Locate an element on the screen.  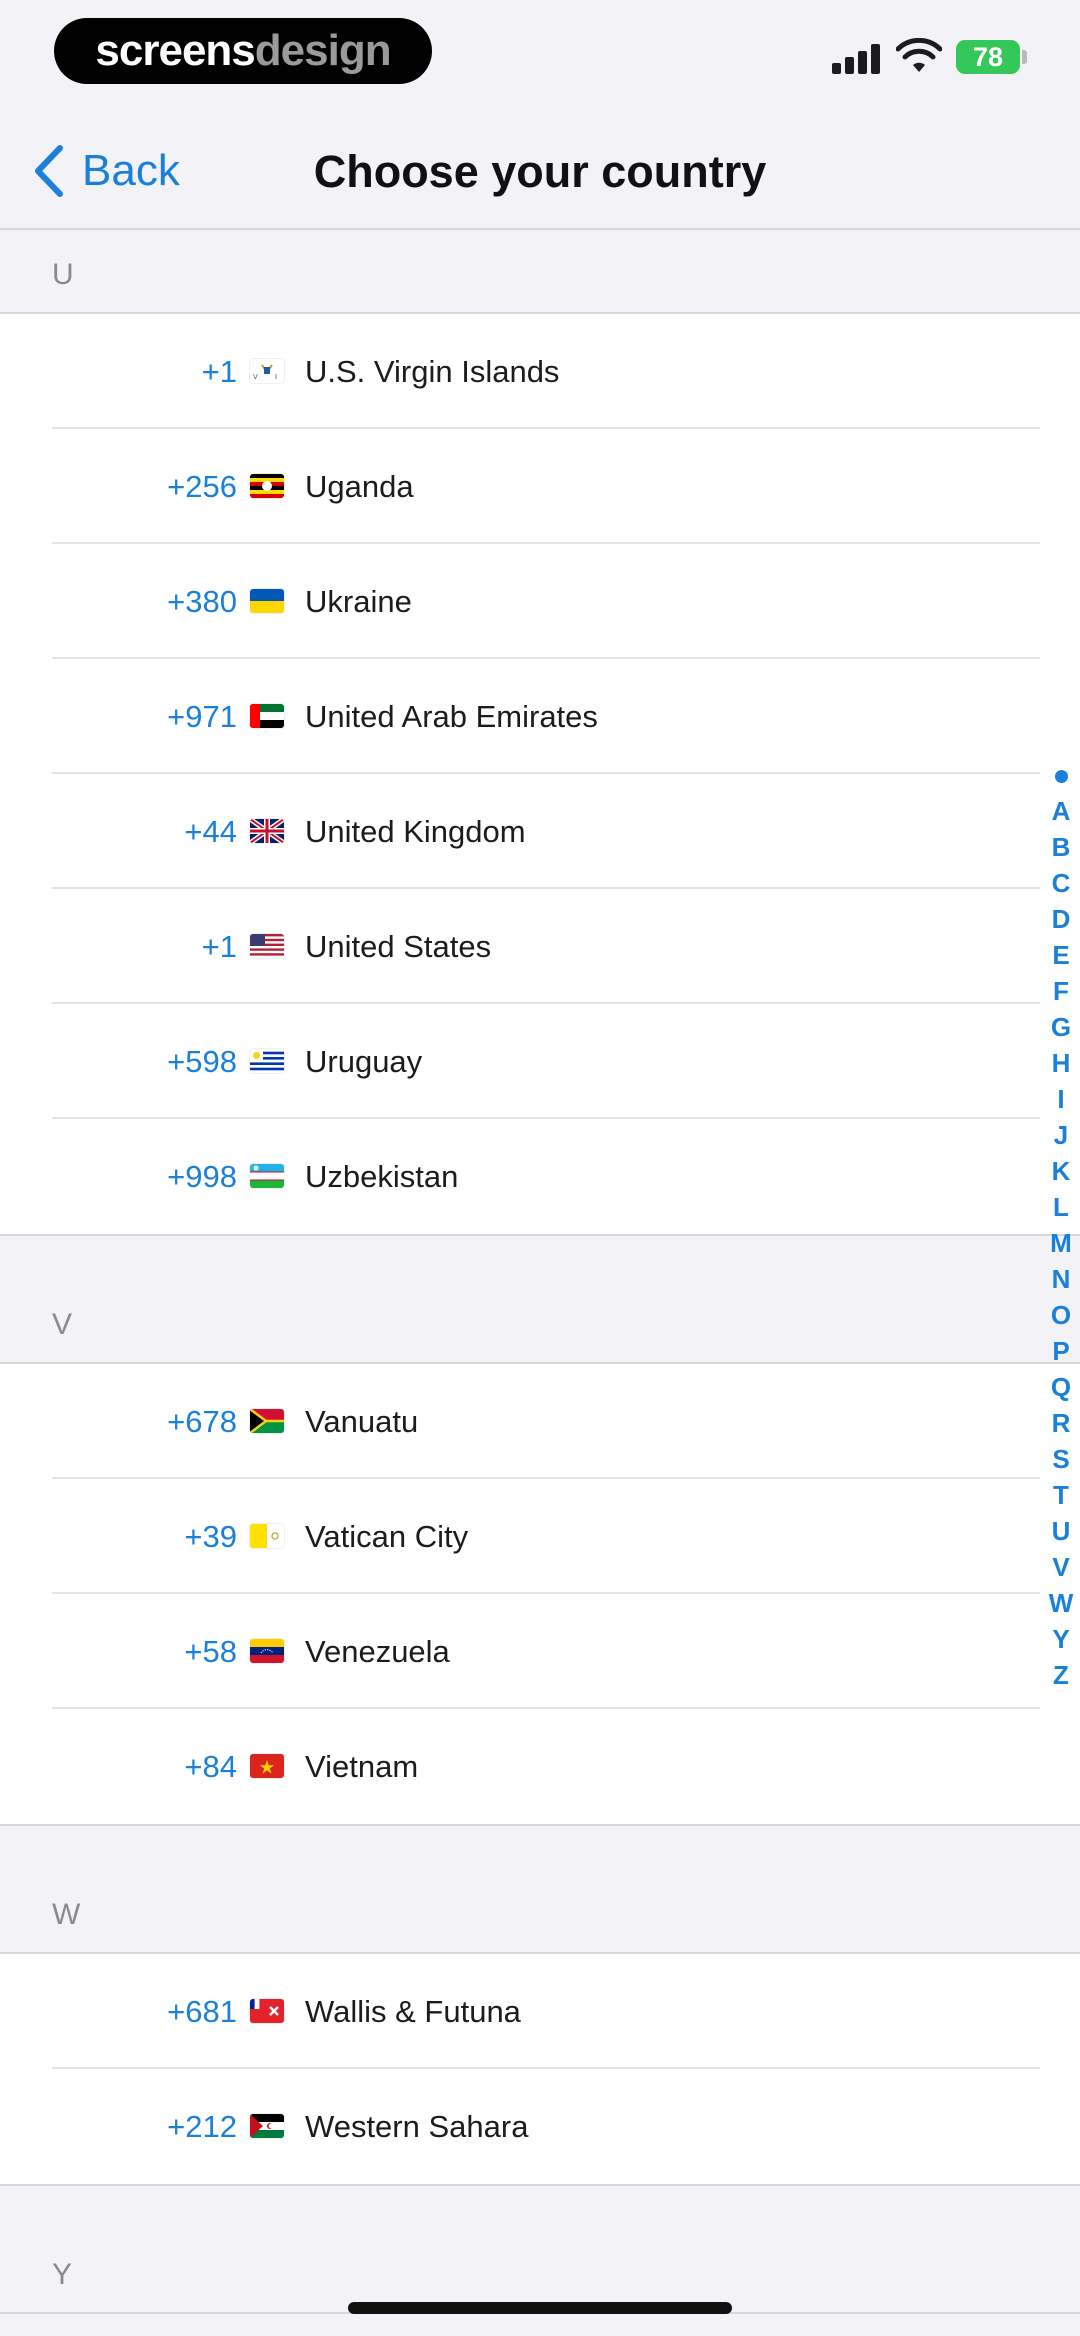
country-row: +39 Vatican City is located at coordinates (540, 1536).